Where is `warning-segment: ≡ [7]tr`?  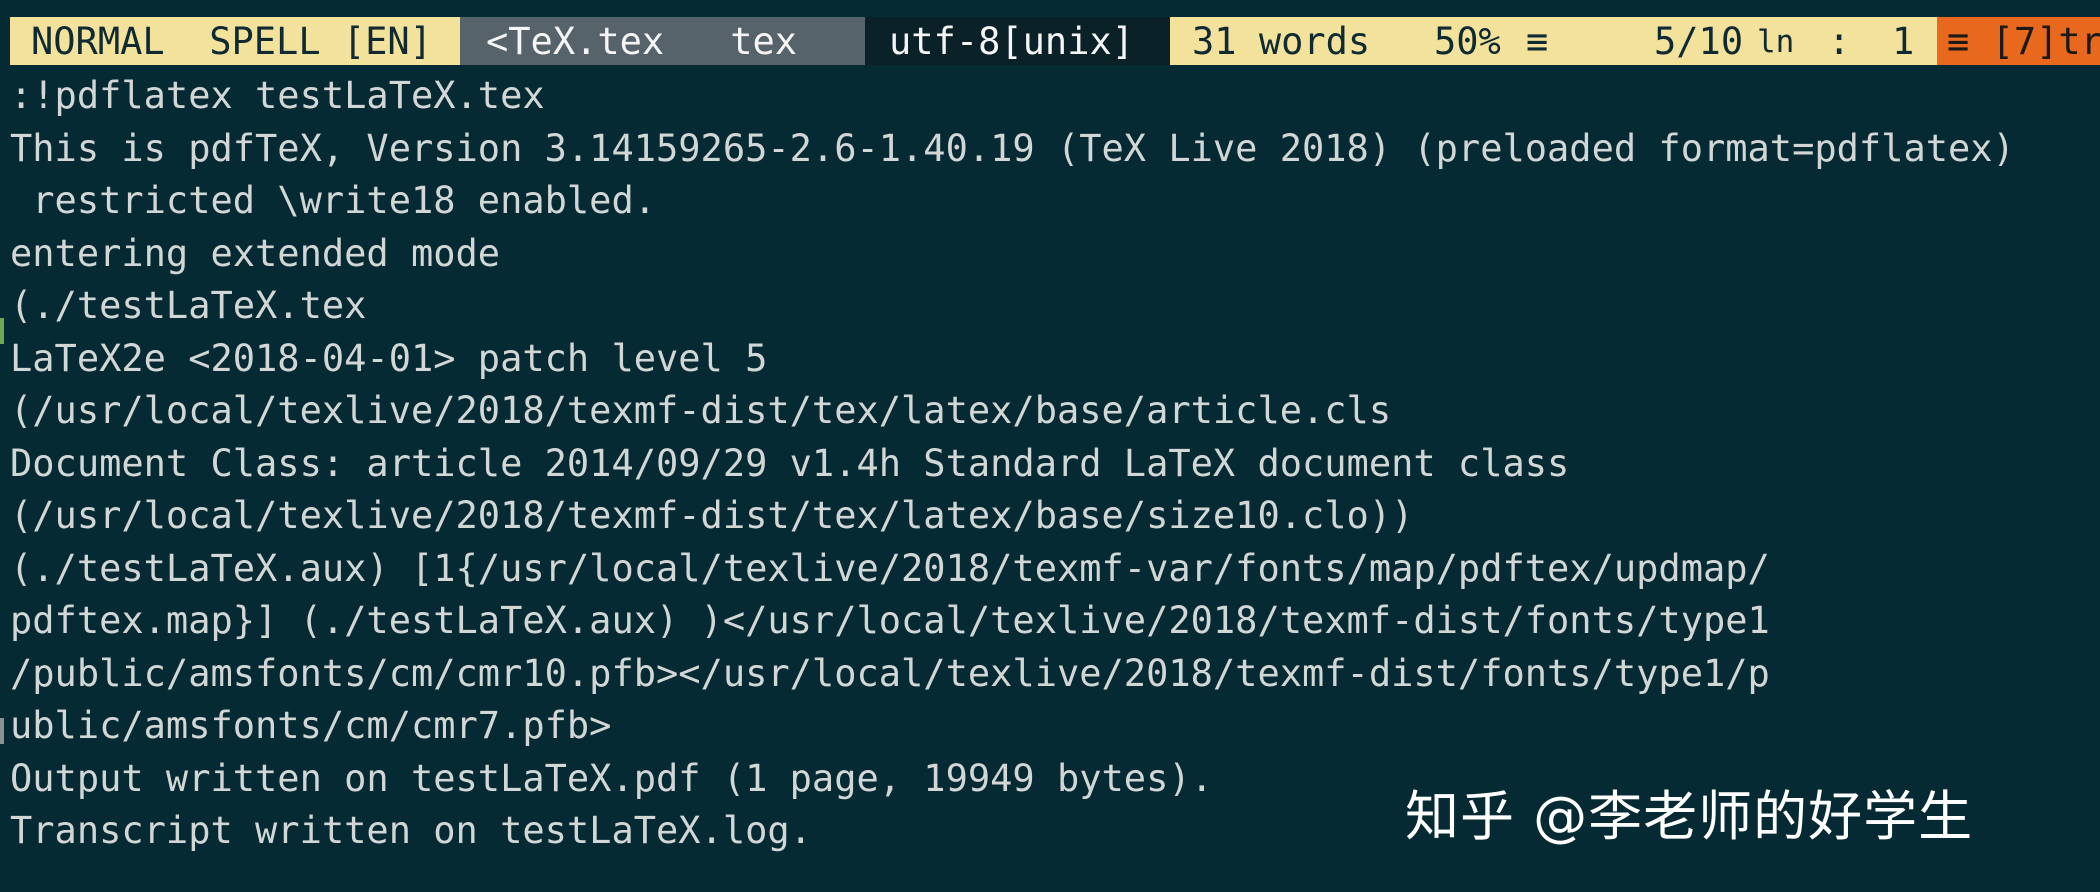 warning-segment: ≡ [7]tr is located at coordinates (2018, 41).